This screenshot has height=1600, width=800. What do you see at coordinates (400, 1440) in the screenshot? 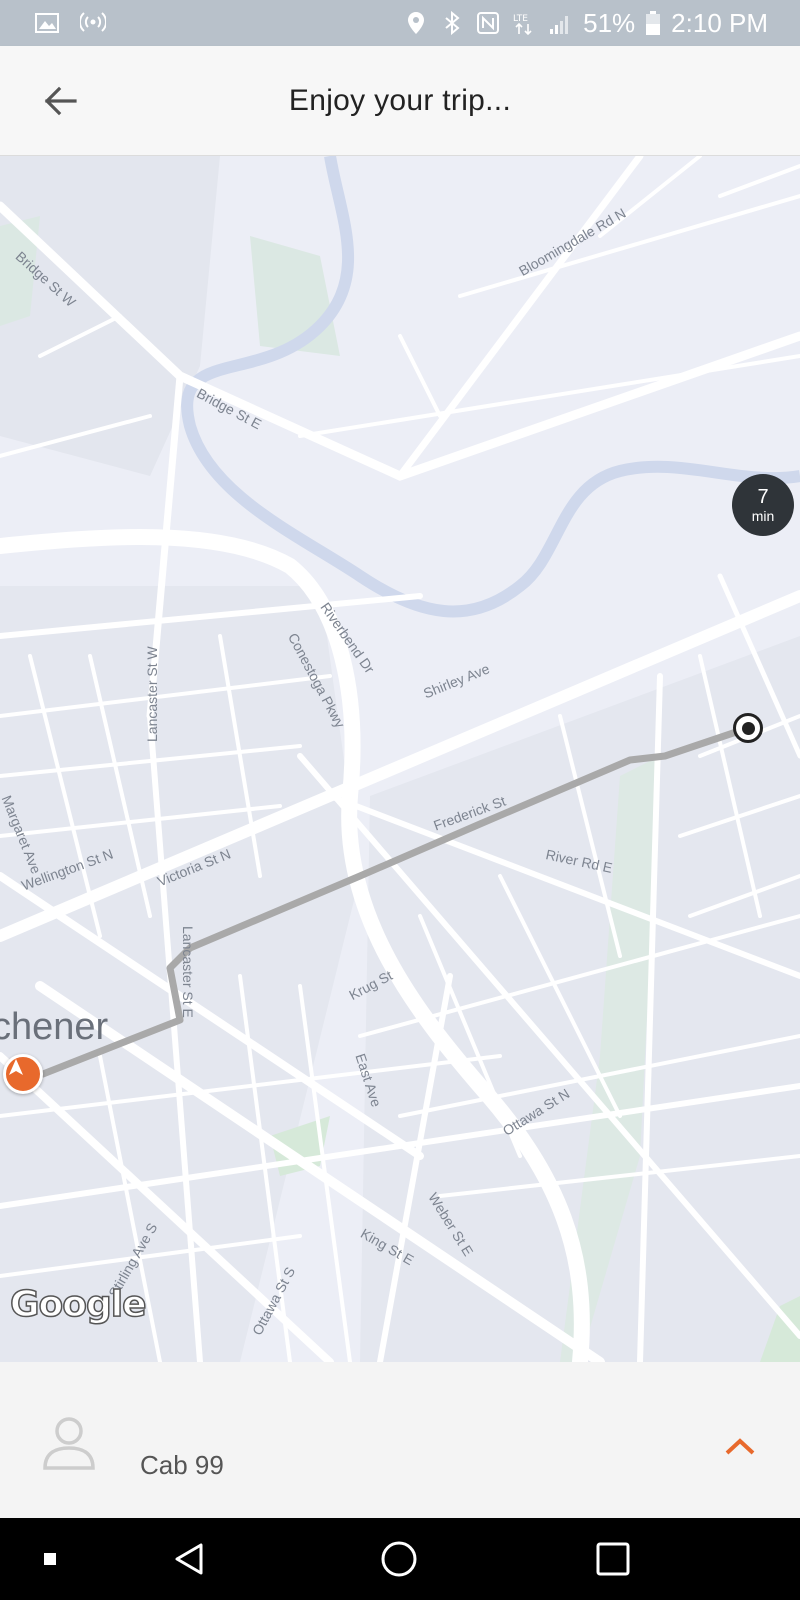
I see `driver-panel: Cab 99` at bounding box center [400, 1440].